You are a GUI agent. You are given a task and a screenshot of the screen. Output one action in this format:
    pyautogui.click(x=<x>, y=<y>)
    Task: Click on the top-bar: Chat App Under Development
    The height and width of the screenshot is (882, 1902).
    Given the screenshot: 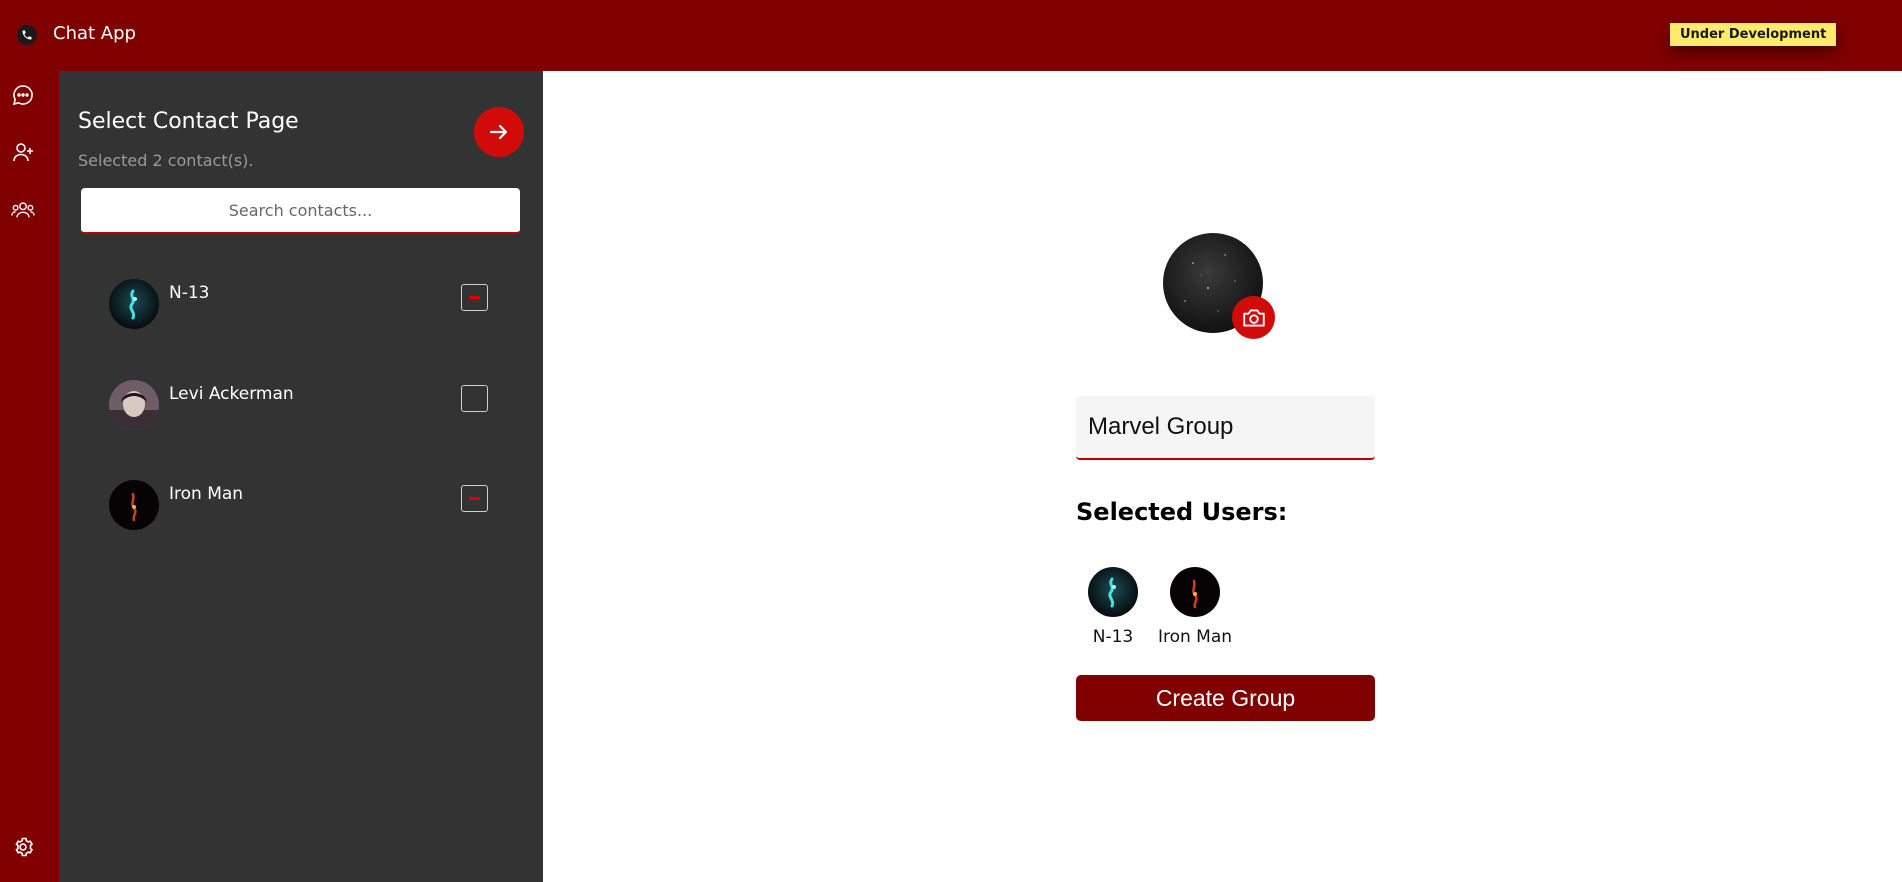 What is the action you would take?
    pyautogui.click(x=951, y=35)
    